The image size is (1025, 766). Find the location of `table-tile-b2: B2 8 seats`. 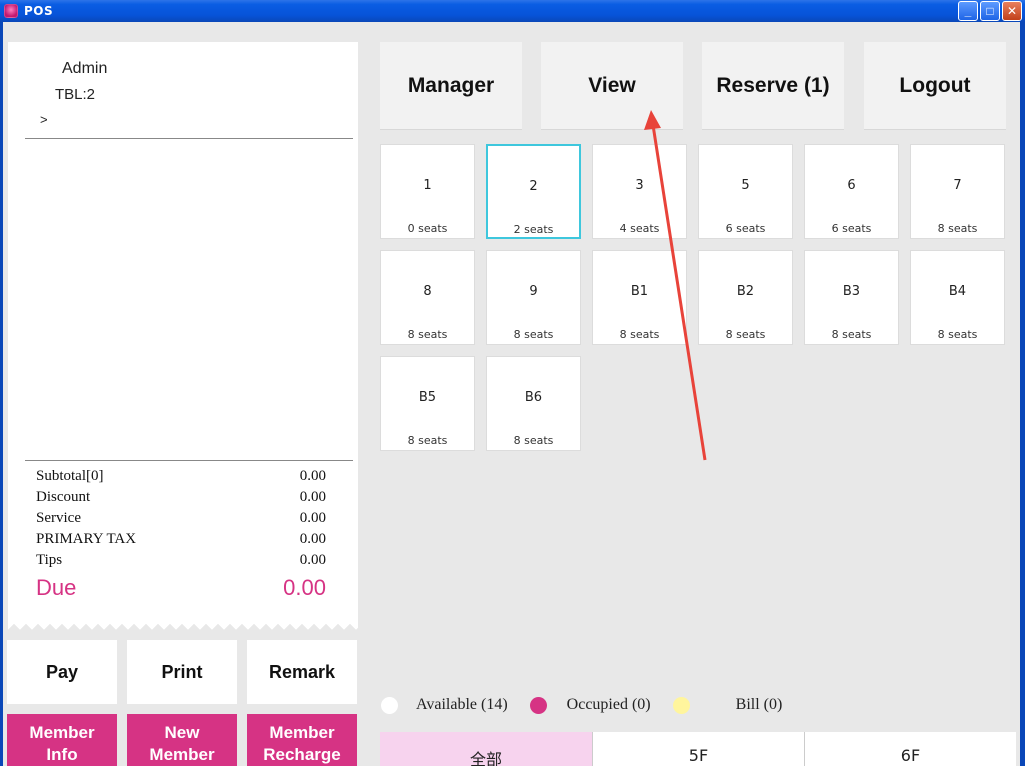

table-tile-b2: B2 8 seats is located at coordinates (745, 297).